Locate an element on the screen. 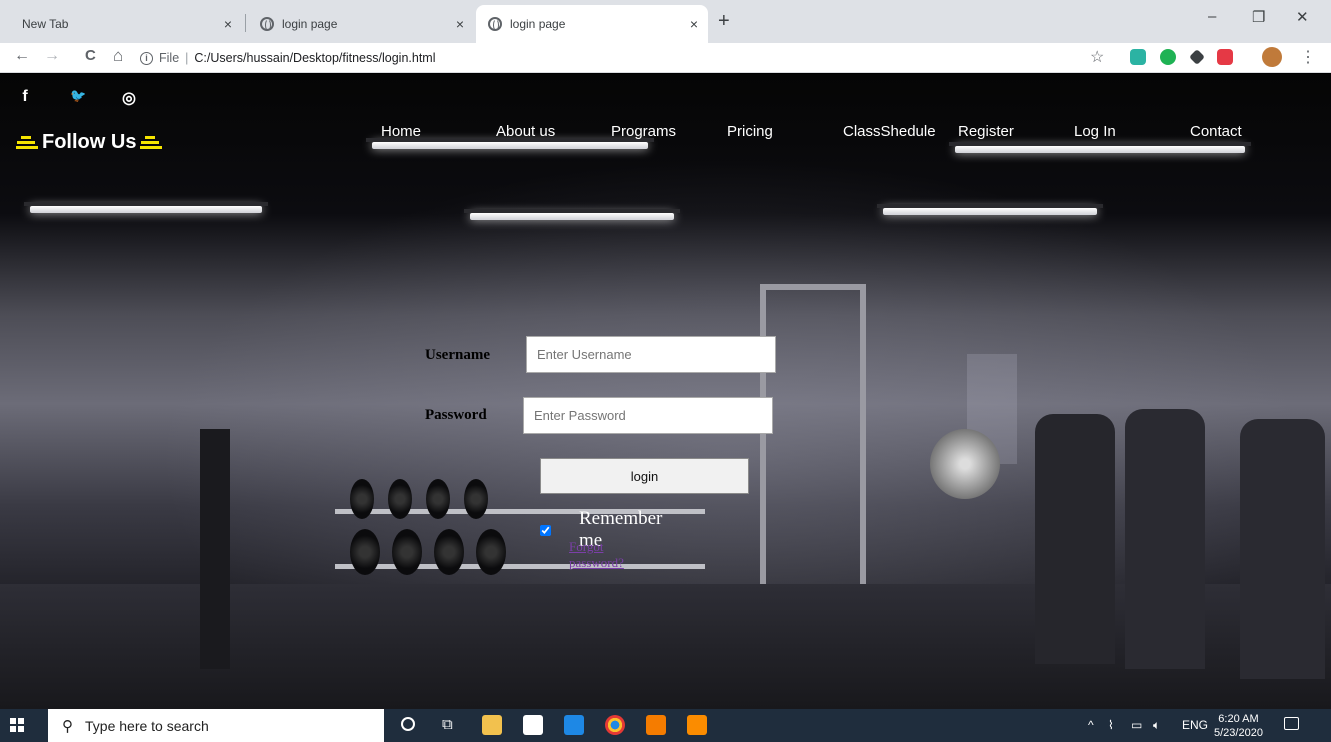 This screenshot has height=742, width=1331. xampp-icon is located at coordinates (697, 725).